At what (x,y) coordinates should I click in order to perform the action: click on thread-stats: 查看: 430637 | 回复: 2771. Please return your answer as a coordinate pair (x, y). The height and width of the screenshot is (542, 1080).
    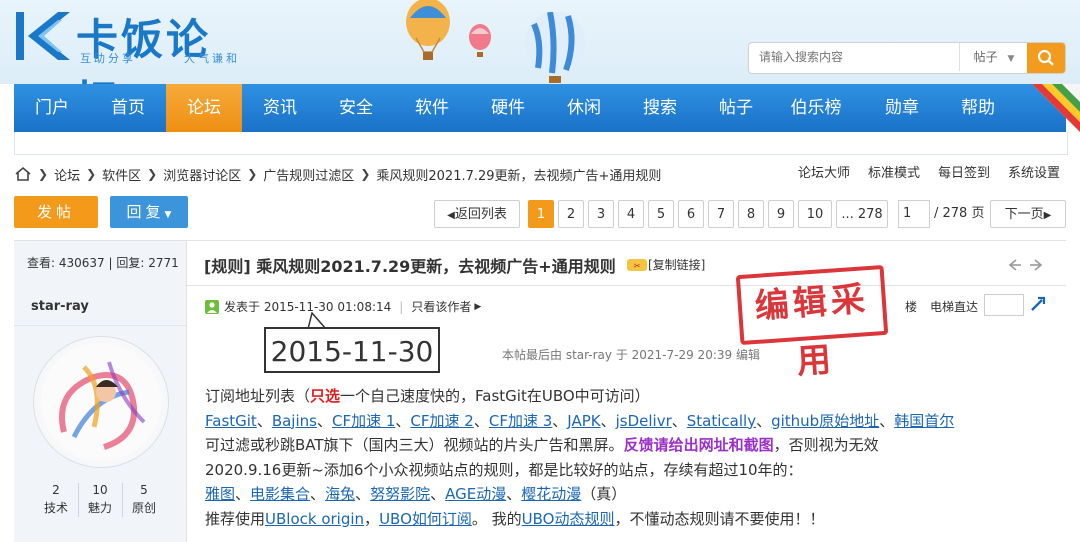
    Looking at the image, I should click on (100, 263).